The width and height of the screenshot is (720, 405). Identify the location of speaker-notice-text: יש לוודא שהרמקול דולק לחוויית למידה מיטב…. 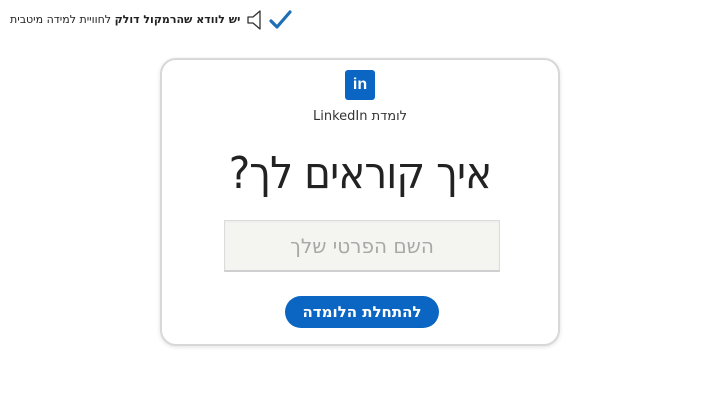
(125, 20).